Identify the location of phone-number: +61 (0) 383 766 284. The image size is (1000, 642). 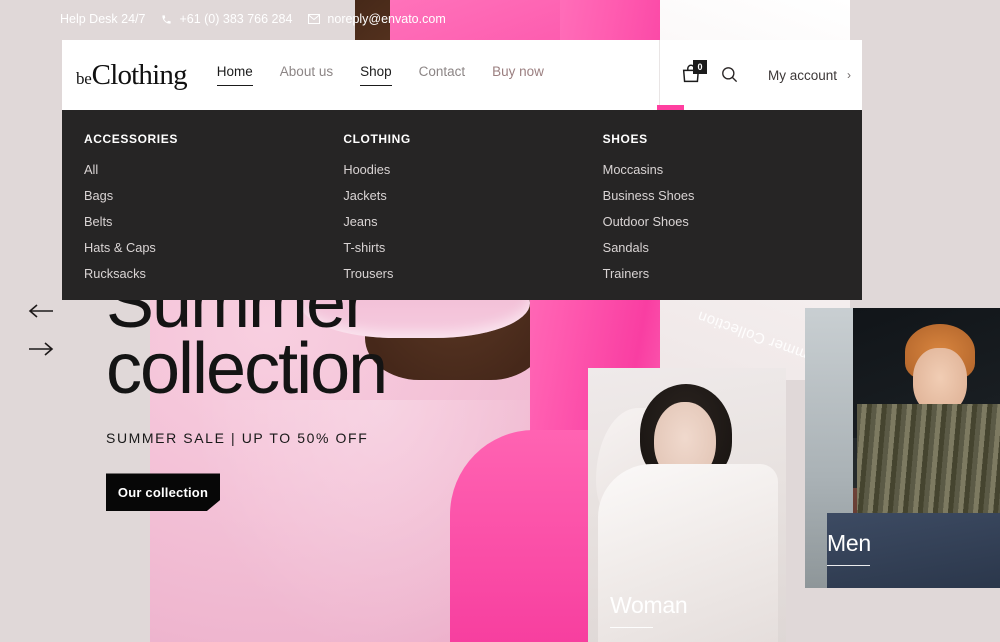
(236, 19).